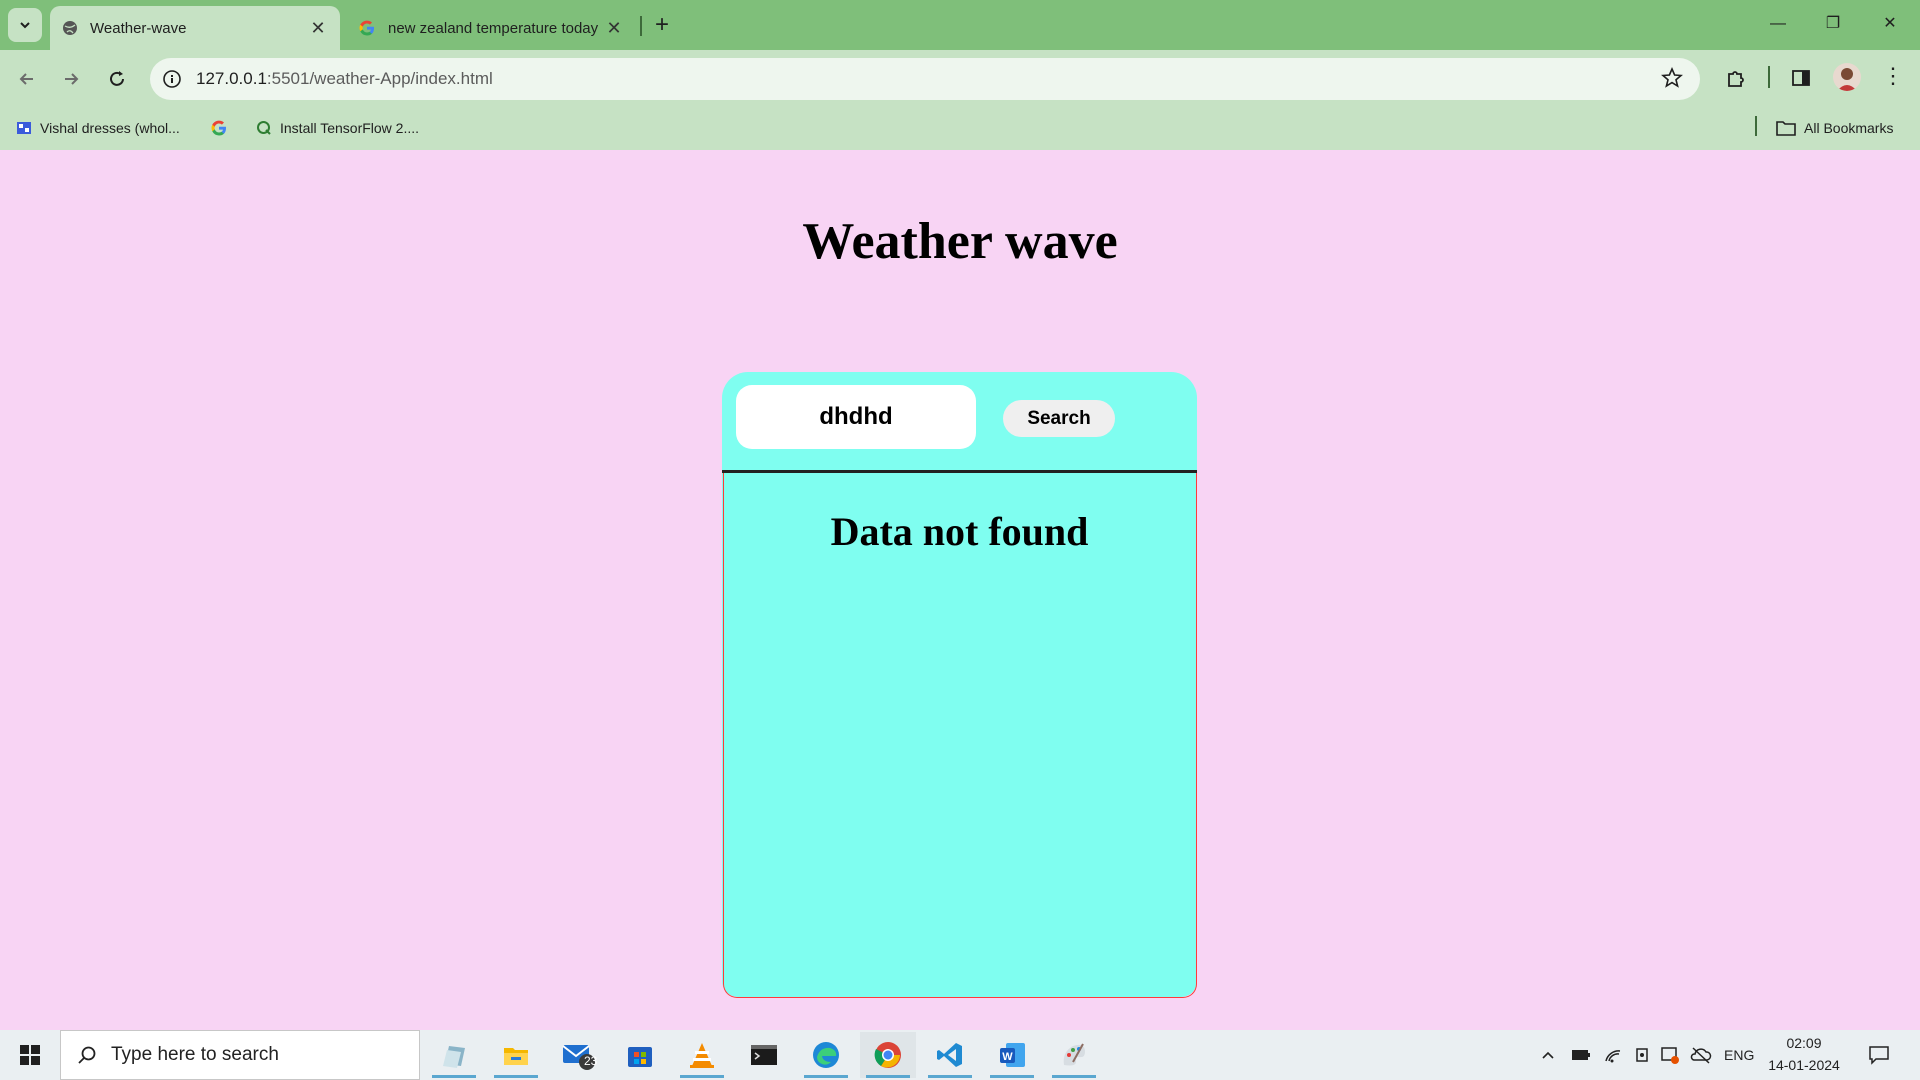 This screenshot has width=1920, height=1080. I want to click on file-explorer-icon, so click(516, 1056).